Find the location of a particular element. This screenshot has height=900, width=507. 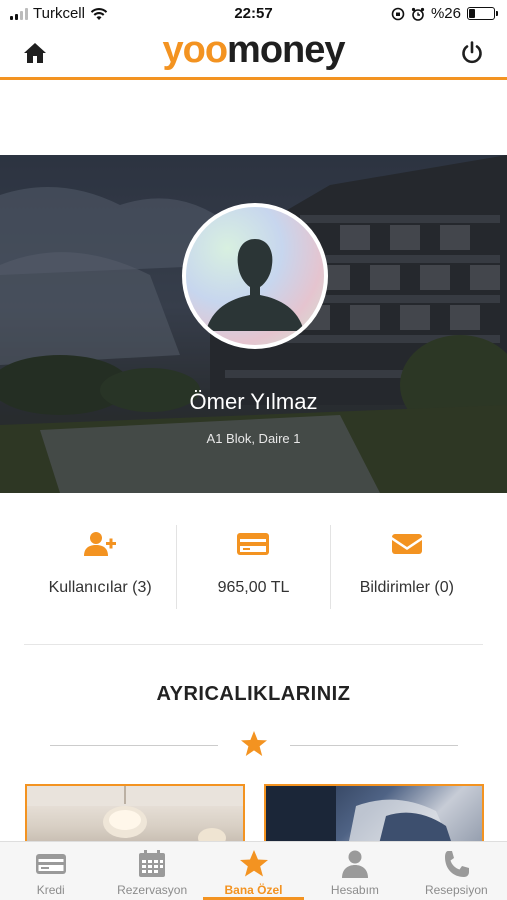

envelope-icon is located at coordinates (406, 544).